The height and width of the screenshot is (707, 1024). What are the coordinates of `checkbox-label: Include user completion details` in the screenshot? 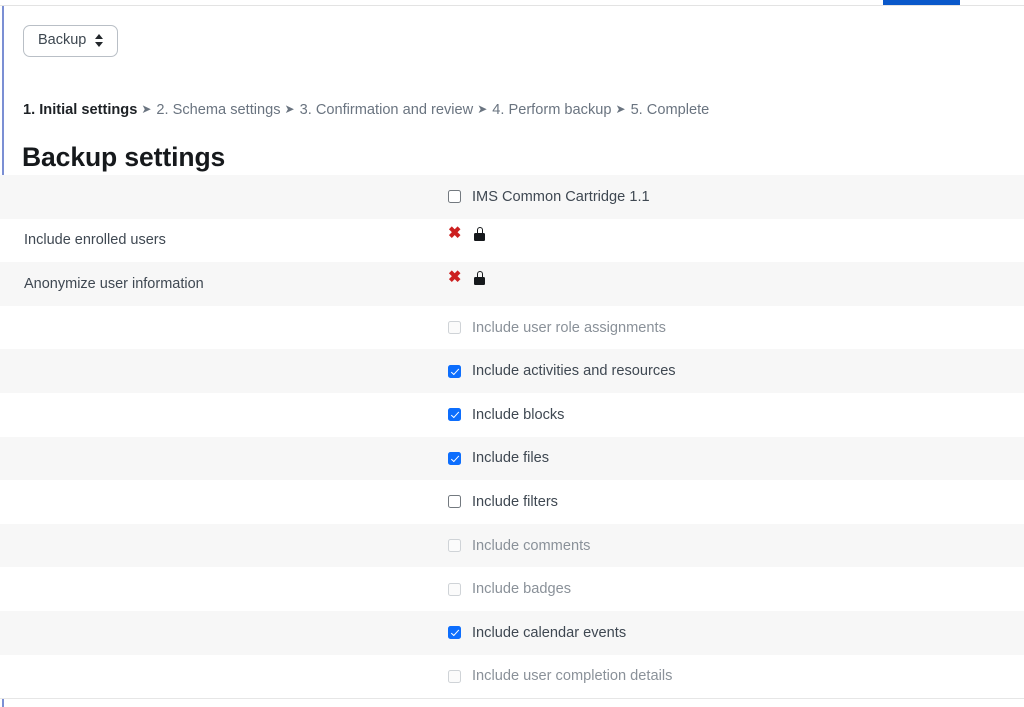 It's located at (572, 676).